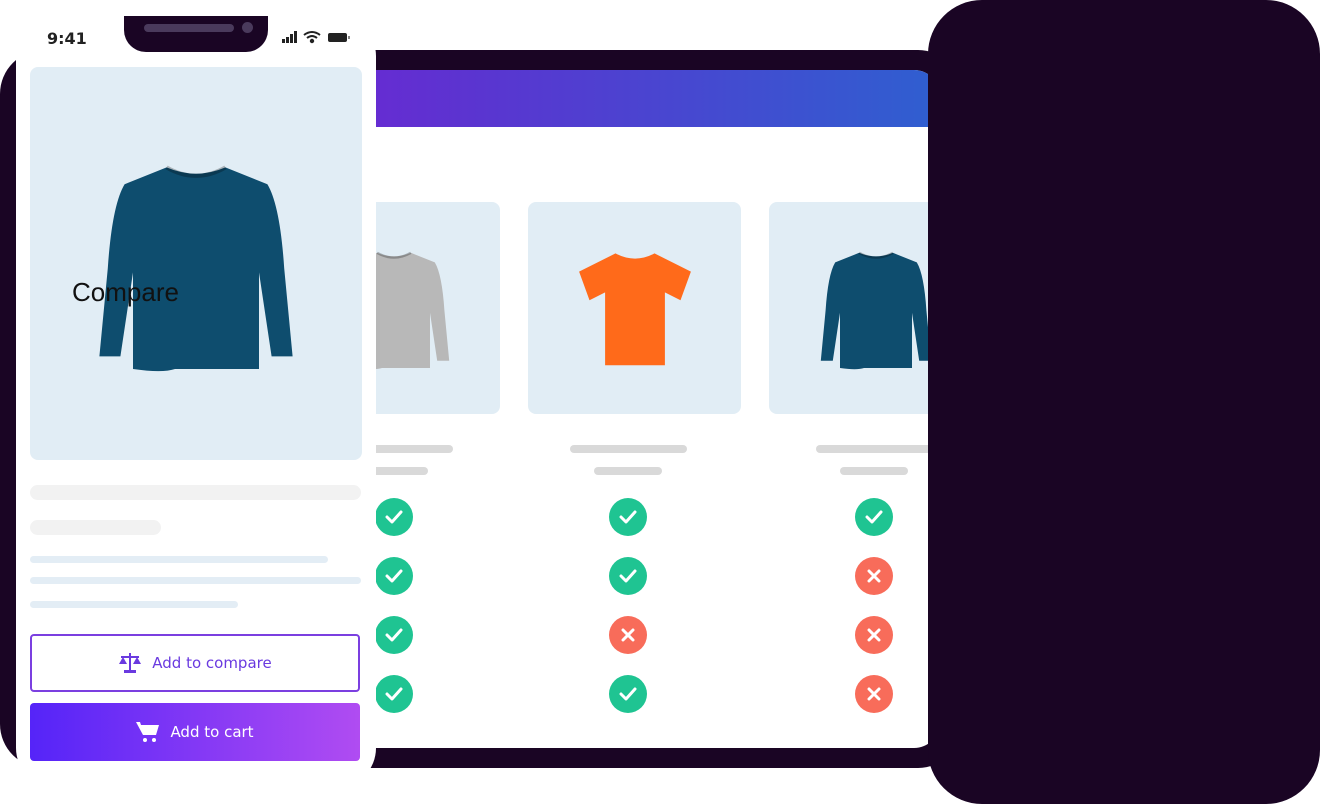 The width and height of the screenshot is (1320, 804). I want to click on phone-notch, so click(196, 34).